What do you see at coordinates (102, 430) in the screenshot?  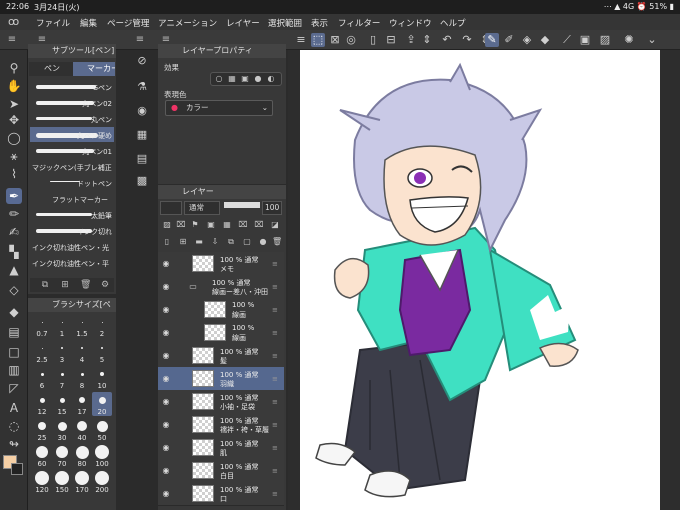 I see `brush-size-option: 50` at bounding box center [102, 430].